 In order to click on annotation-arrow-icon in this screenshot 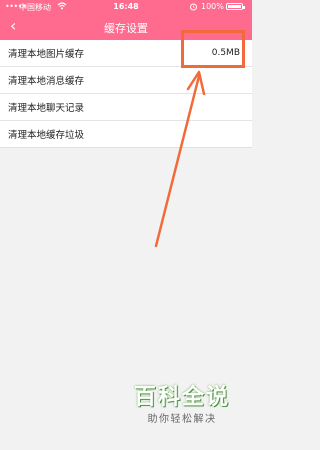, I will do `click(180, 159)`.